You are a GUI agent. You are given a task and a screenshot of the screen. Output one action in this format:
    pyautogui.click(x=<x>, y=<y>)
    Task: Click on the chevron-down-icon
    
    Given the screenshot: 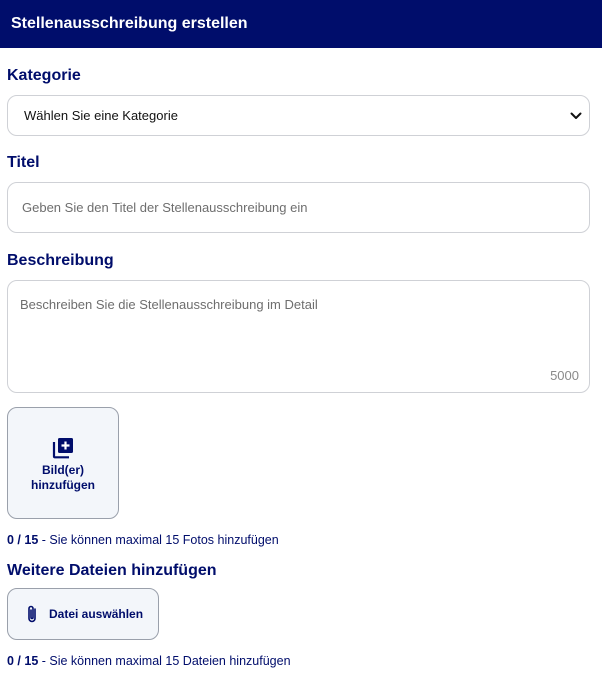 What is the action you would take?
    pyautogui.click(x=576, y=115)
    